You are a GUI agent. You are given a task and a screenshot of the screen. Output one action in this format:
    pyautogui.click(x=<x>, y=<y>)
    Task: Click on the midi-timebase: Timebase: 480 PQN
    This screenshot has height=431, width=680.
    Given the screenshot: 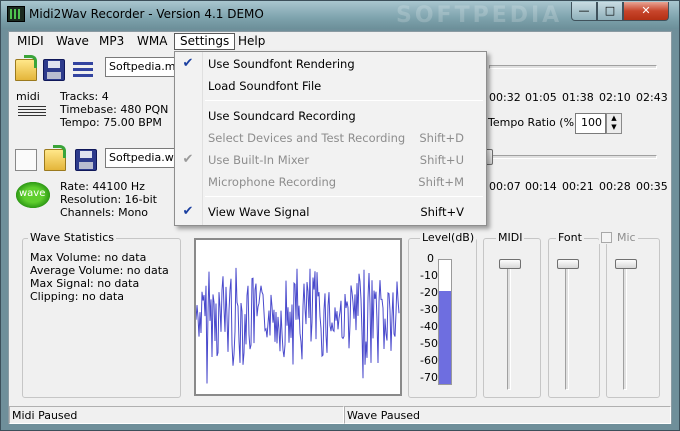 What is the action you would take?
    pyautogui.click(x=114, y=109)
    